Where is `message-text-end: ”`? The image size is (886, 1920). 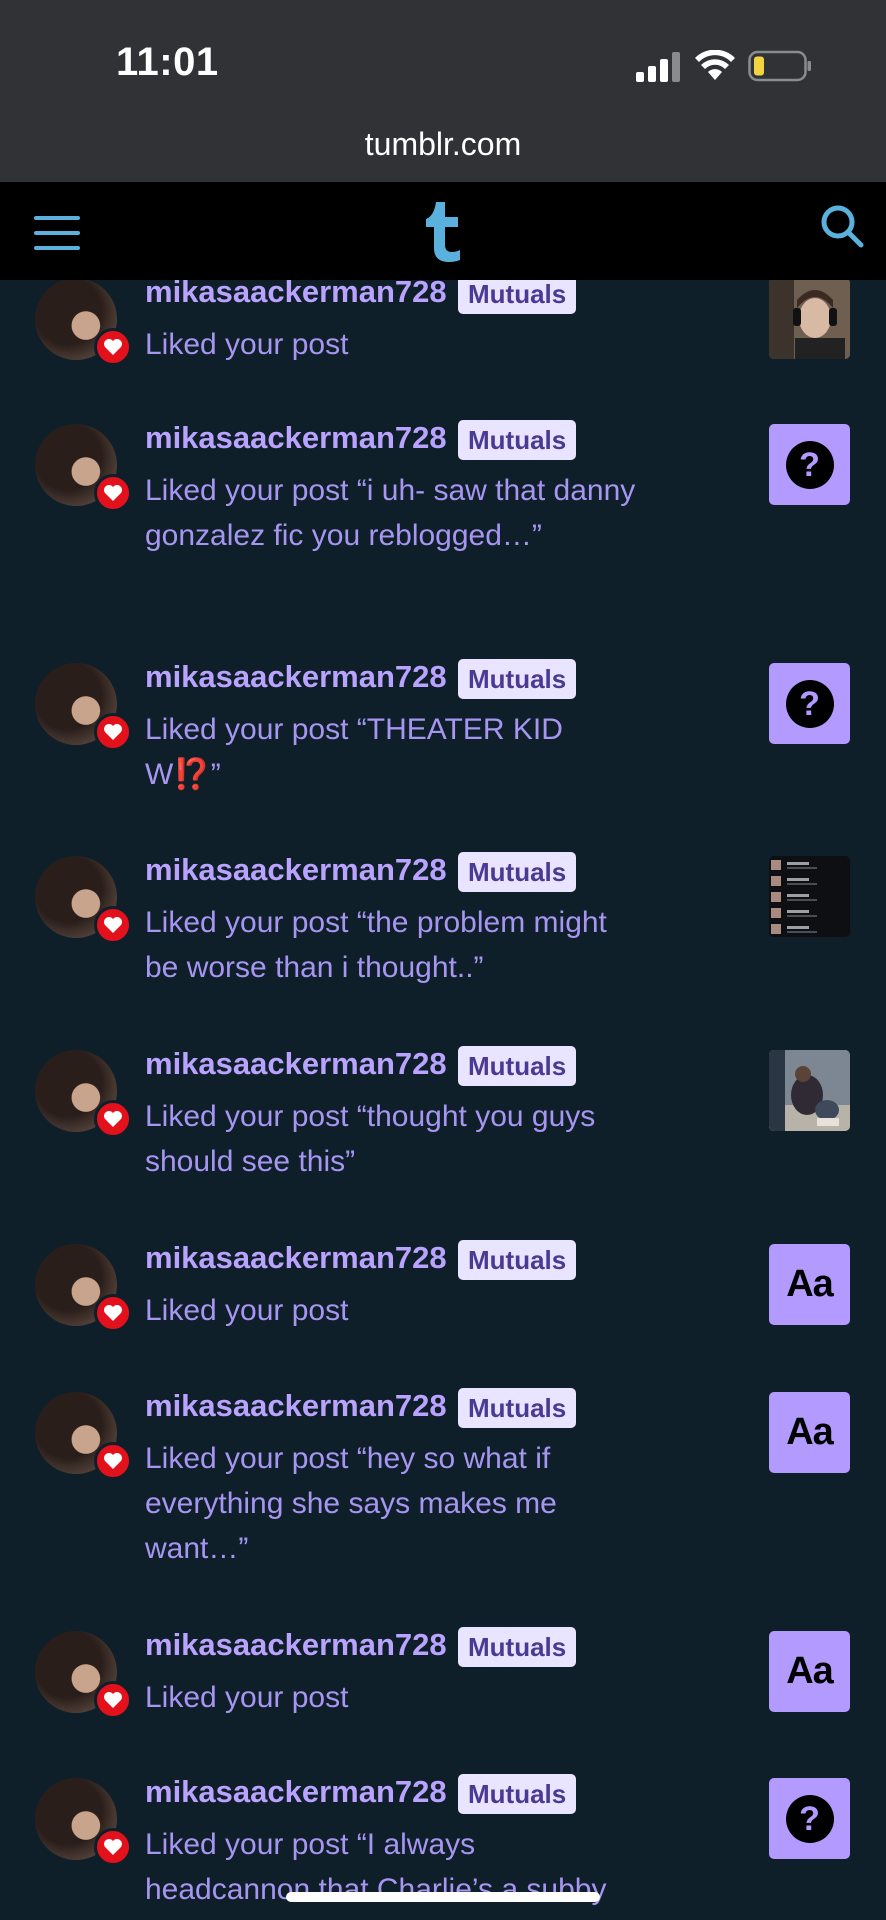
message-text-end: ” is located at coordinates (215, 774).